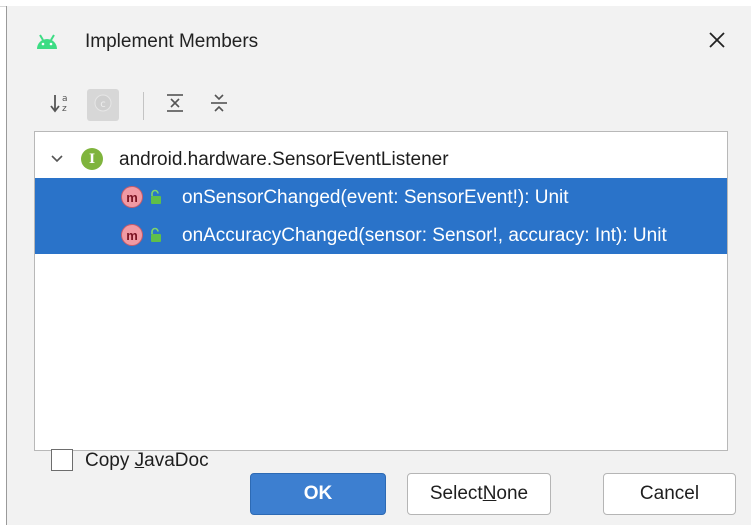 This screenshot has height=525, width=751. What do you see at coordinates (139, 460) in the screenshot?
I see `copy-javadoc-mnemonic: J` at bounding box center [139, 460].